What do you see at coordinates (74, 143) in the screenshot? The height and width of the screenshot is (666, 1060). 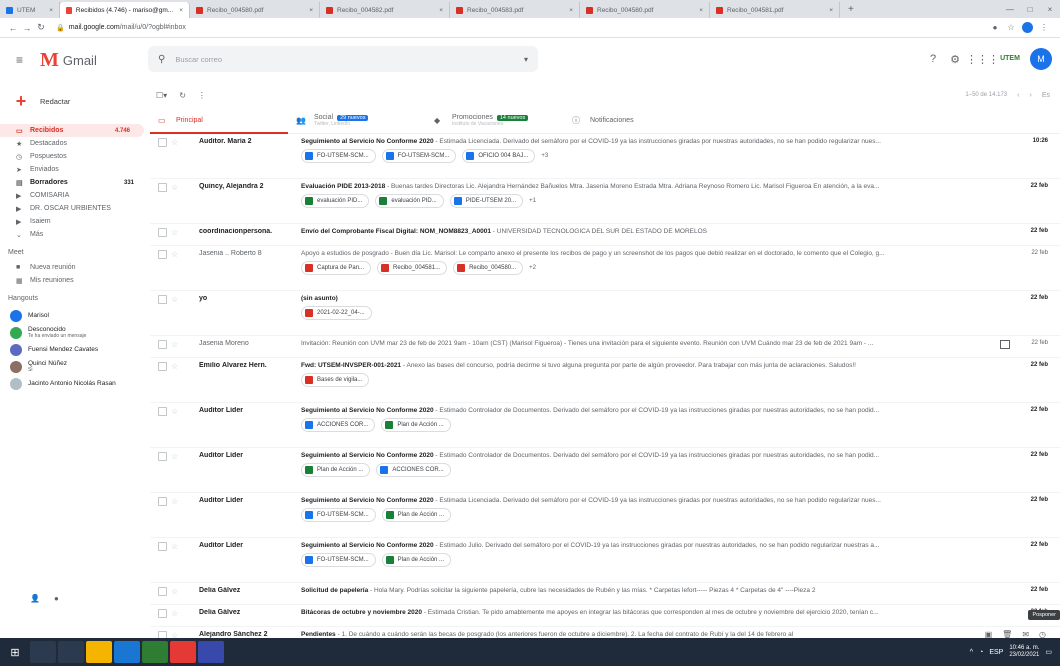 I see `sidebar-item-star: ★ Destacados` at bounding box center [74, 143].